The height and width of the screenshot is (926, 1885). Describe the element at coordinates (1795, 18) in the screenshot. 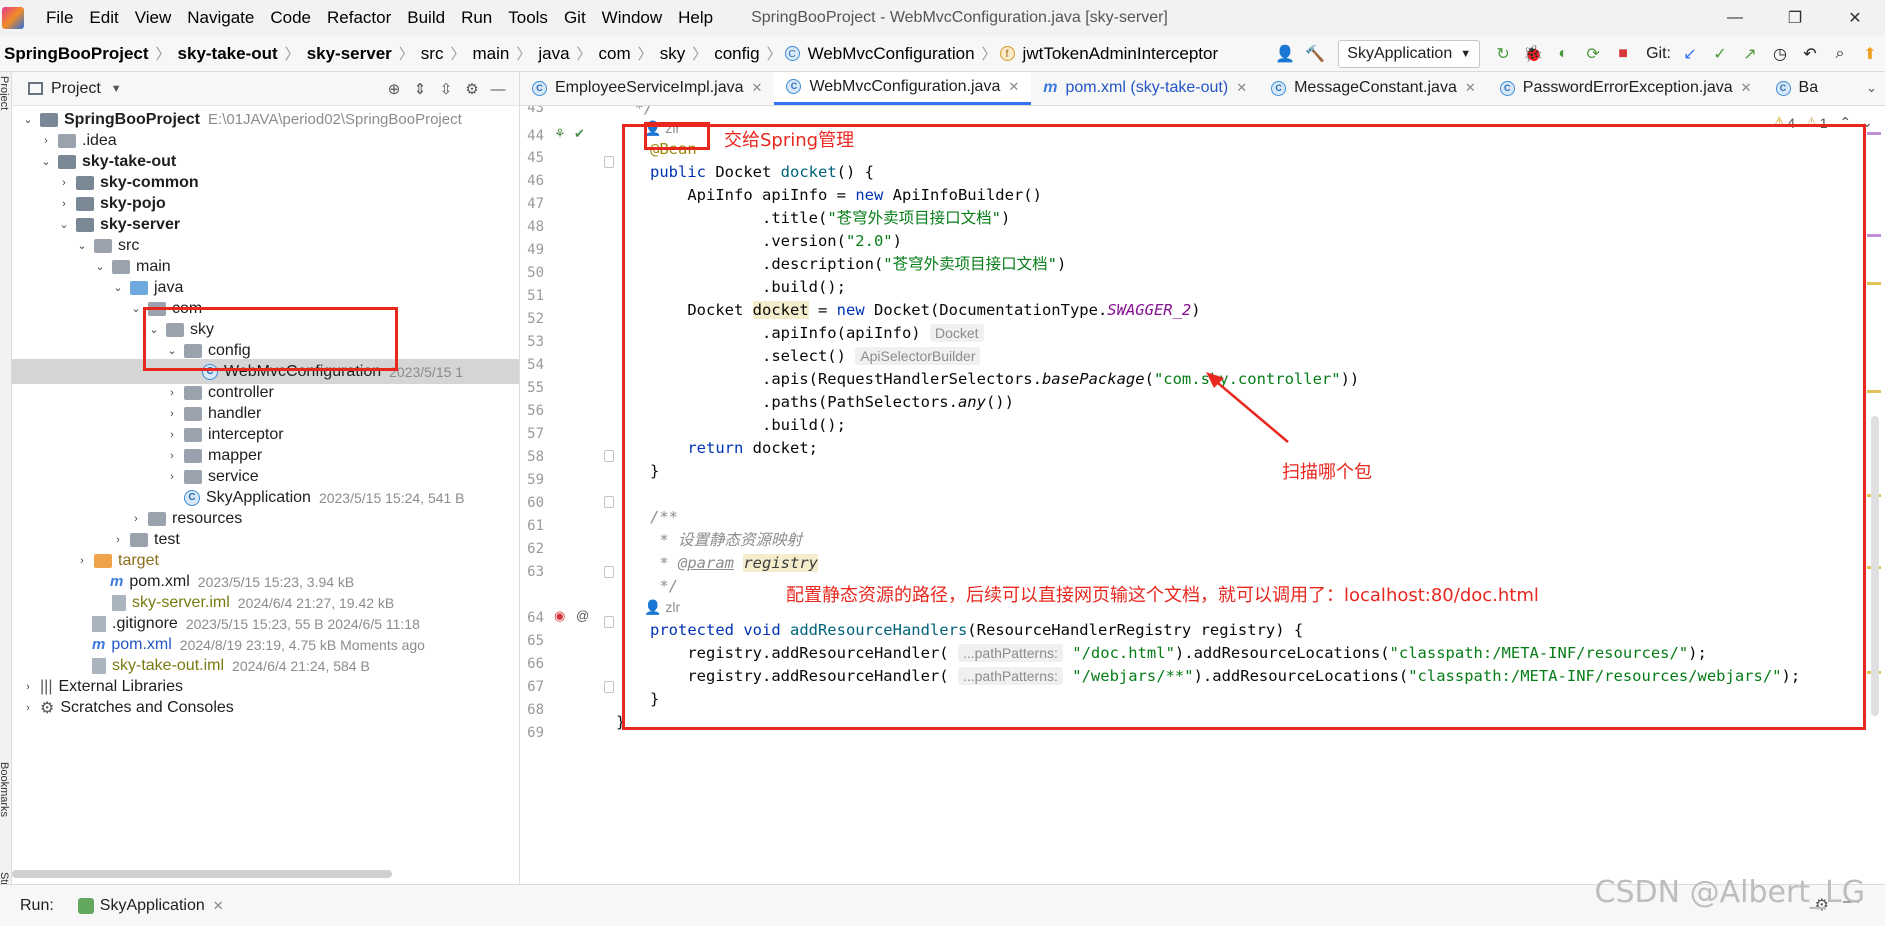

I see `maximize-button: ❐` at that location.